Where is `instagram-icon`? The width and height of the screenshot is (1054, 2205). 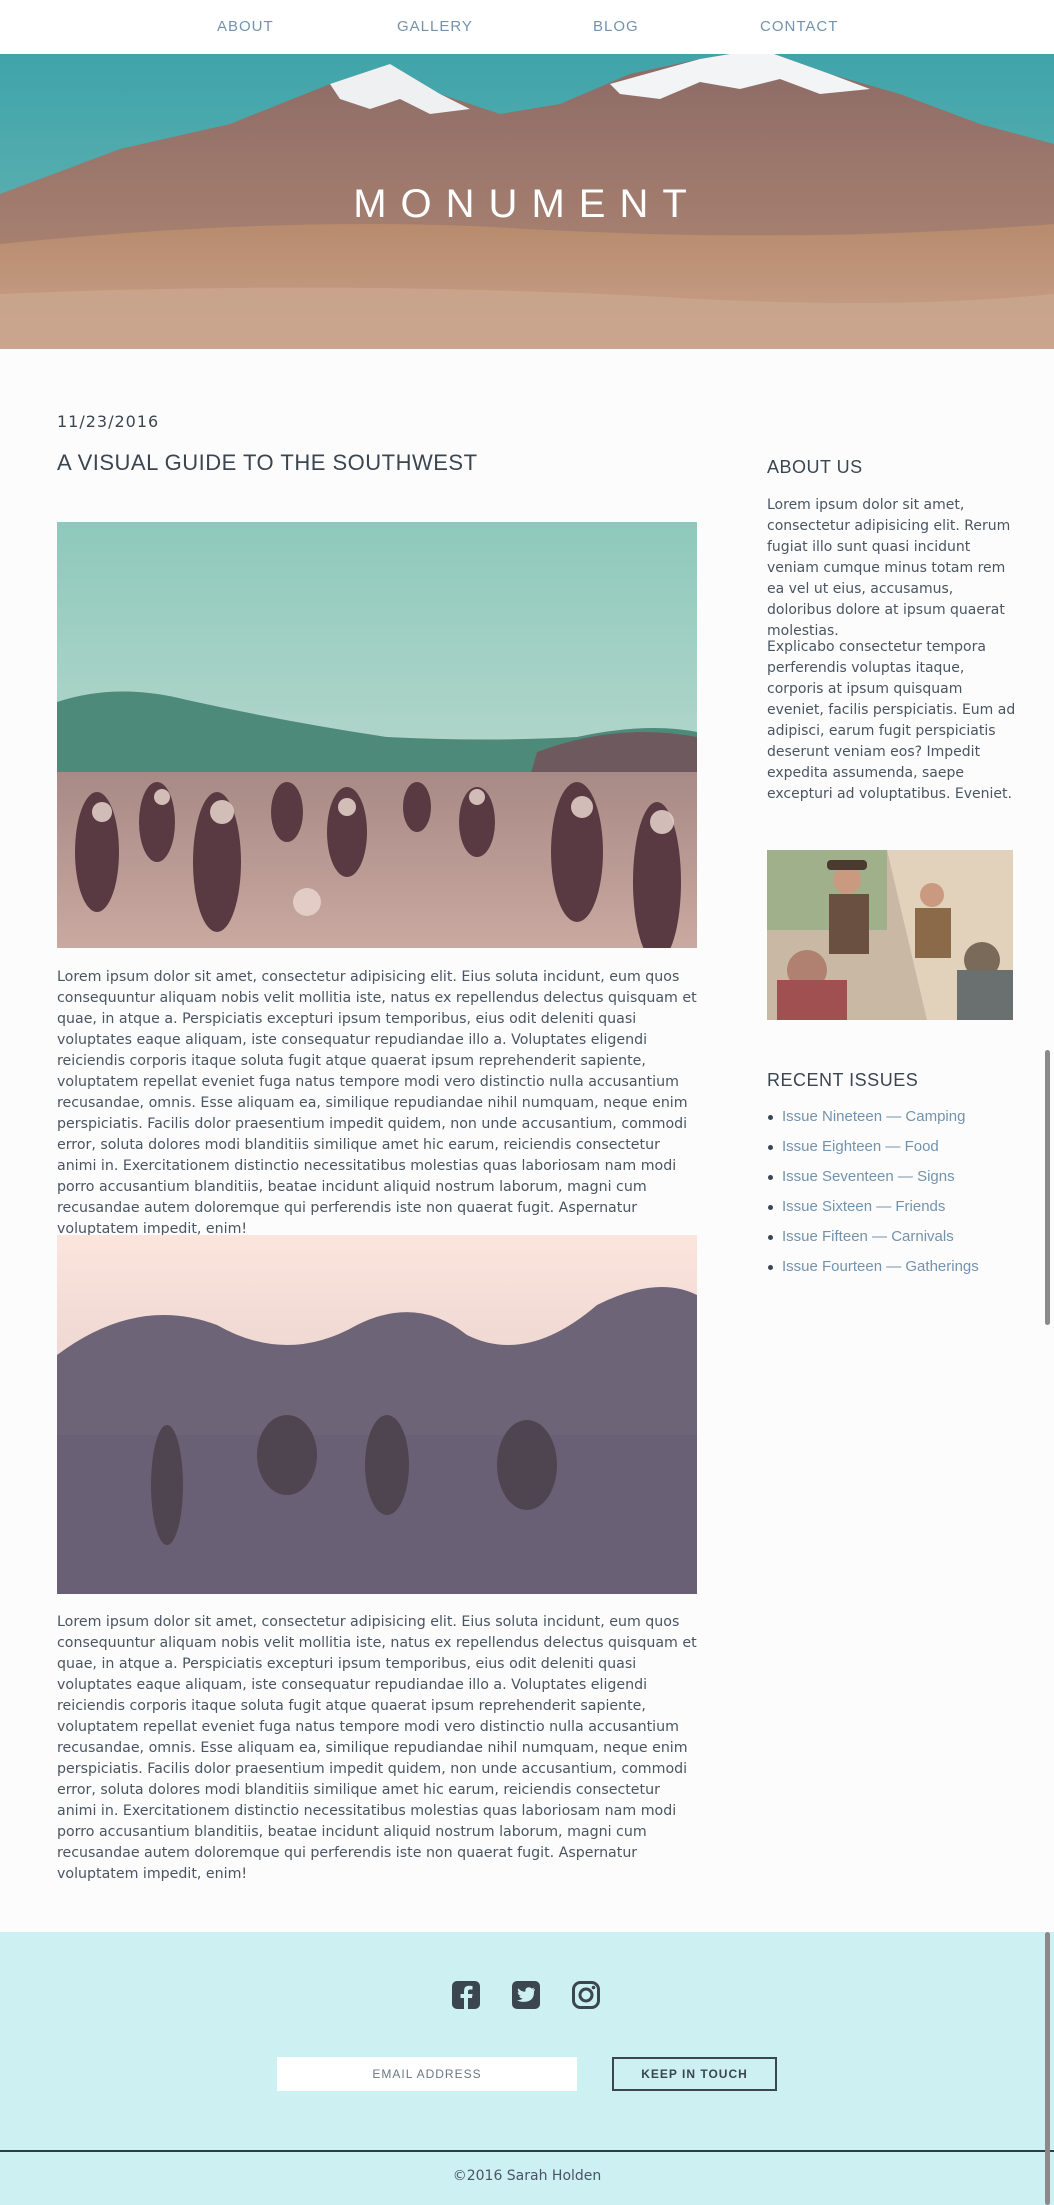
instagram-icon is located at coordinates (586, 1995).